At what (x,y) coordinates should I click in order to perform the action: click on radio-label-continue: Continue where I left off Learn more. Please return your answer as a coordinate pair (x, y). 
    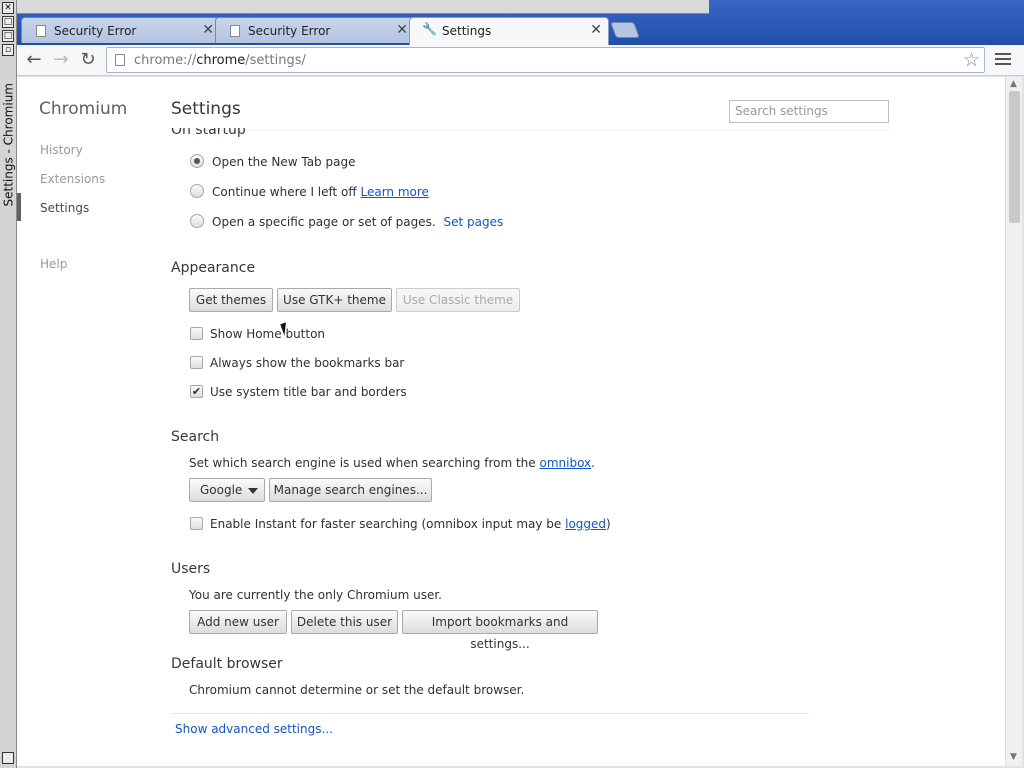
    Looking at the image, I should click on (320, 192).